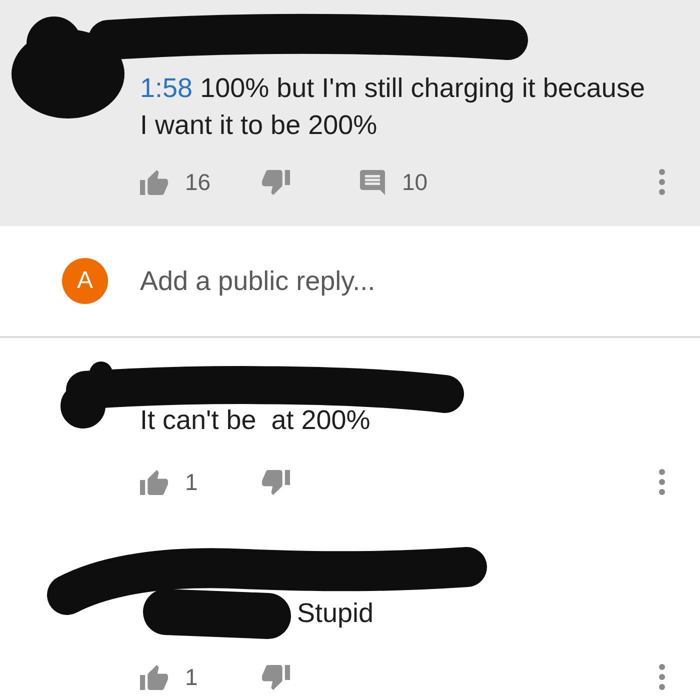 This screenshot has height=700, width=700. I want to click on replies-button: 10, so click(394, 182).